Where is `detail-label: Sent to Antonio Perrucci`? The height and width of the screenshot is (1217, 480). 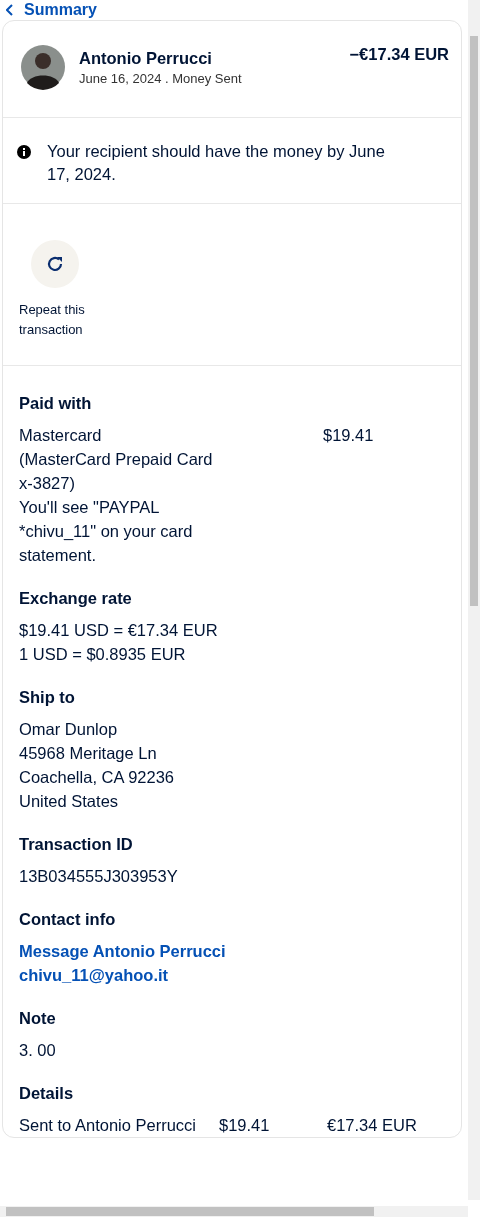 detail-label: Sent to Antonio Perrucci is located at coordinates (108, 1125).